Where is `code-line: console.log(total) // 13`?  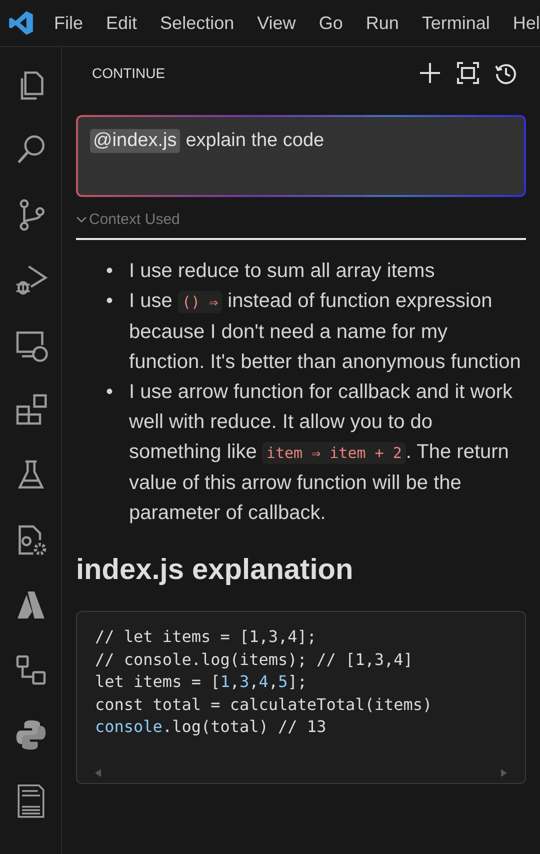 code-line: console.log(total) // 13 is located at coordinates (211, 727).